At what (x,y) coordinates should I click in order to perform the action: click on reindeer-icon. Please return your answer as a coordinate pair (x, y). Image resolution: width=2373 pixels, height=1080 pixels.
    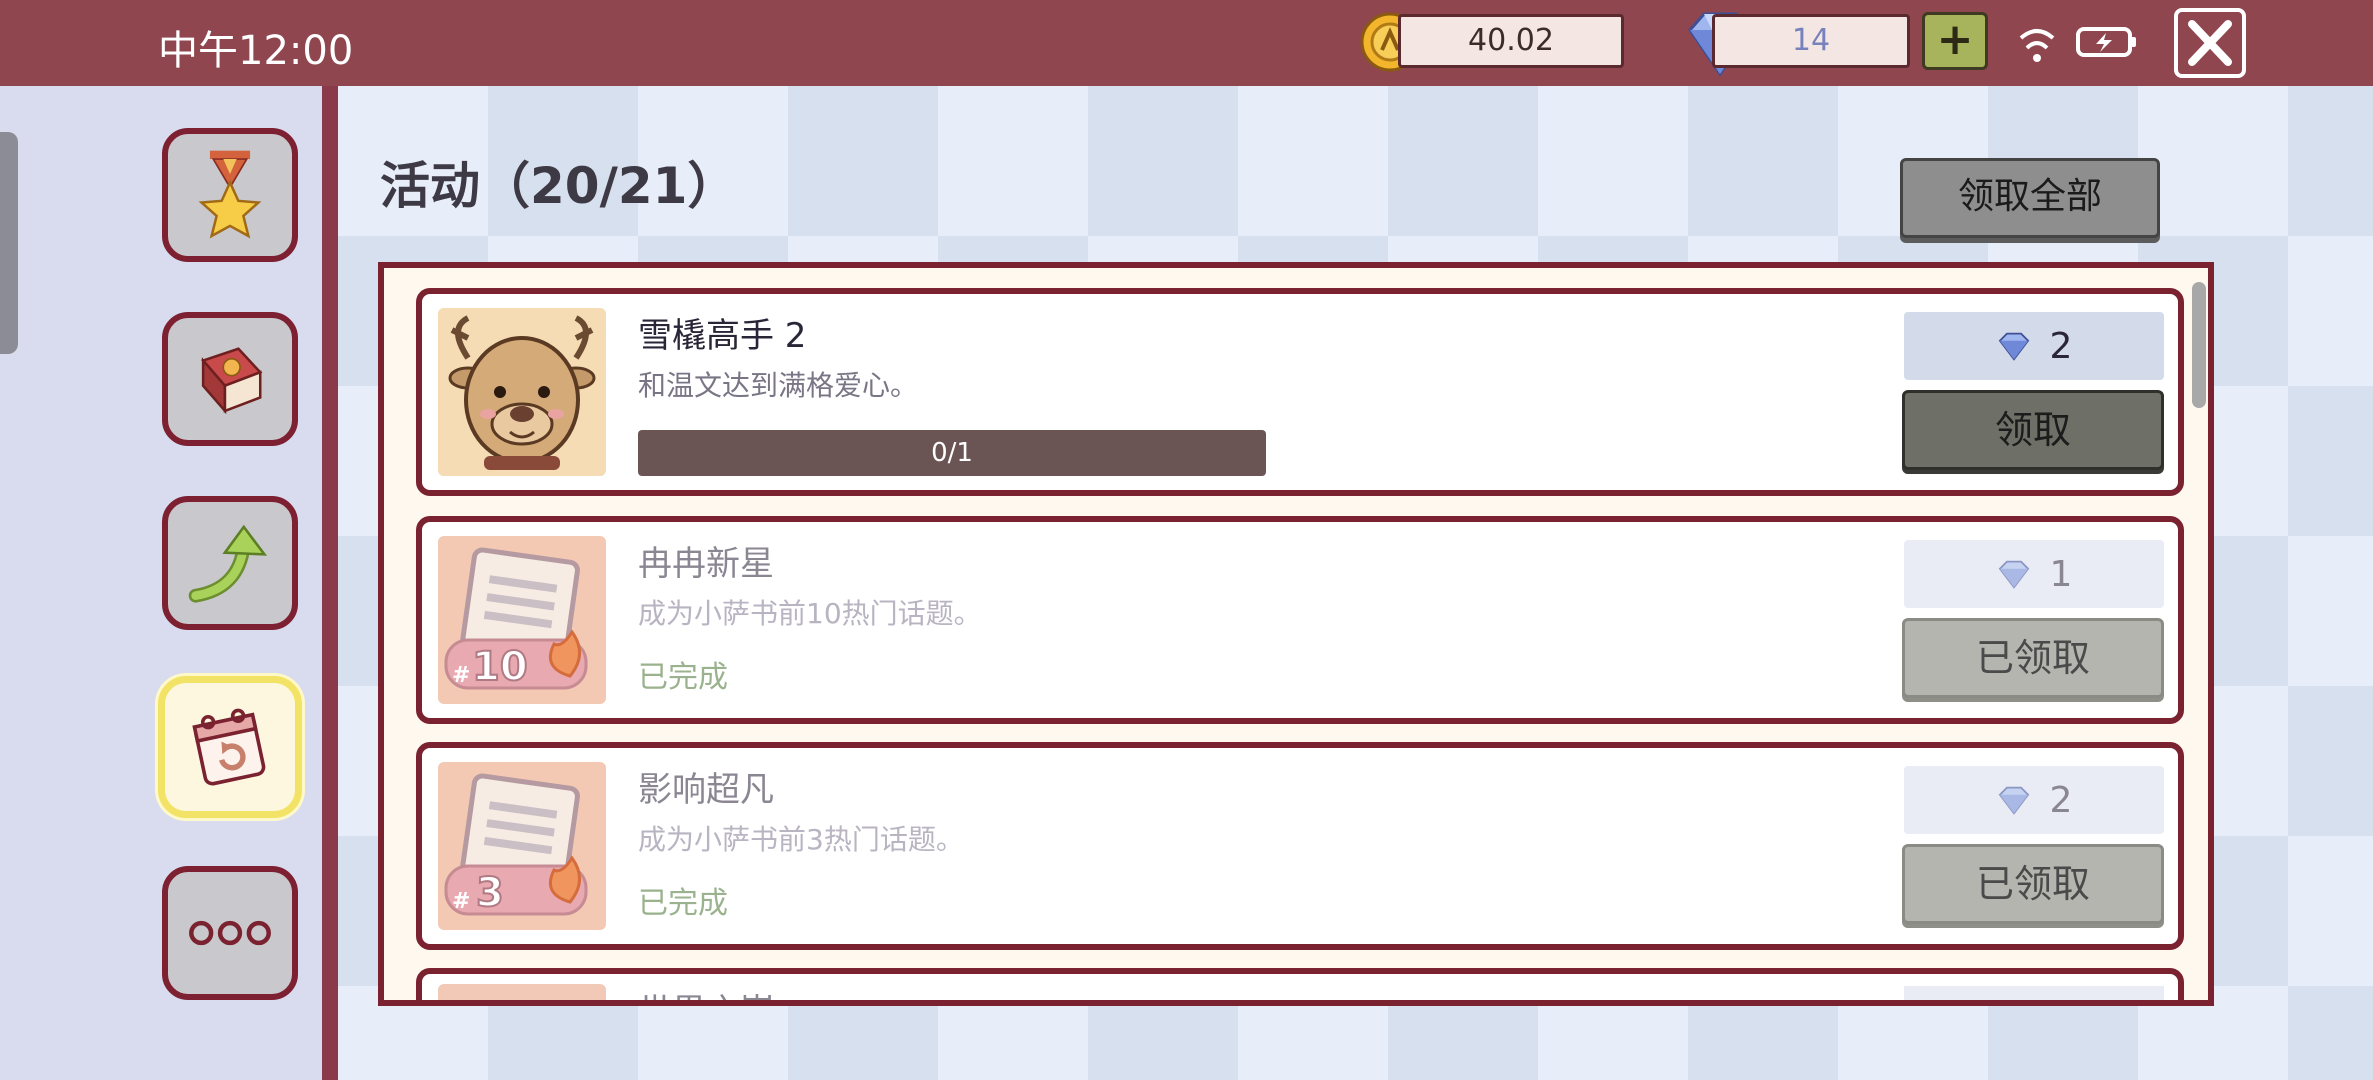
    Looking at the image, I should click on (522, 392).